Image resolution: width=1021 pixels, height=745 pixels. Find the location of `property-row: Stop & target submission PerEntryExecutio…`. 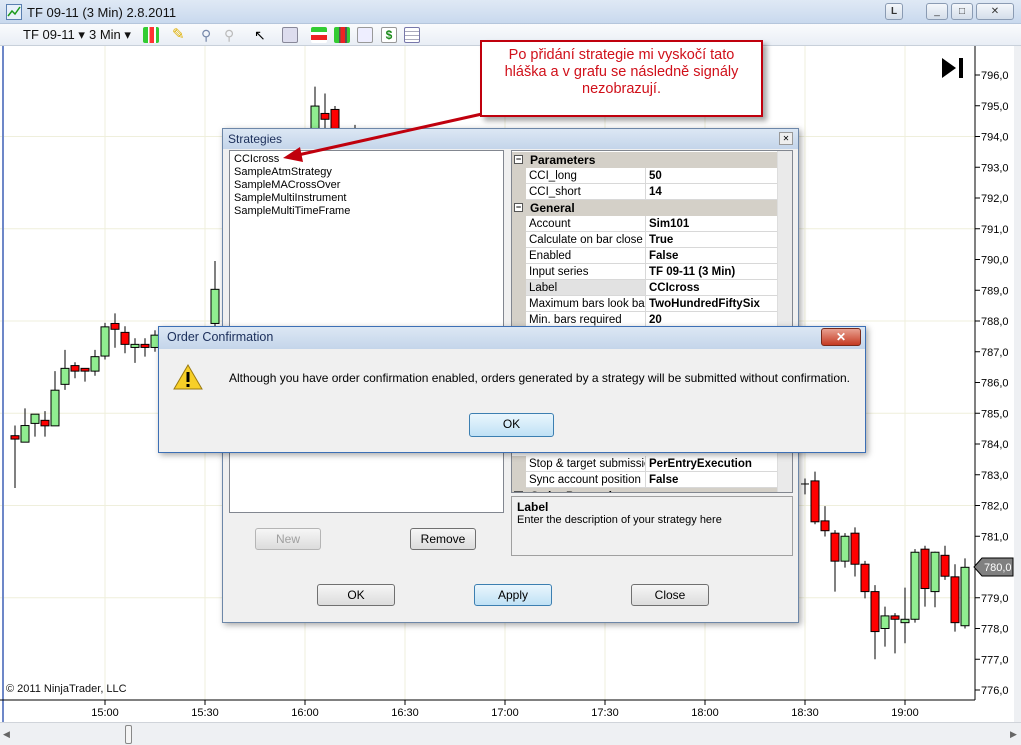

property-row: Stop & target submission PerEntryExecutio… is located at coordinates (644, 464).